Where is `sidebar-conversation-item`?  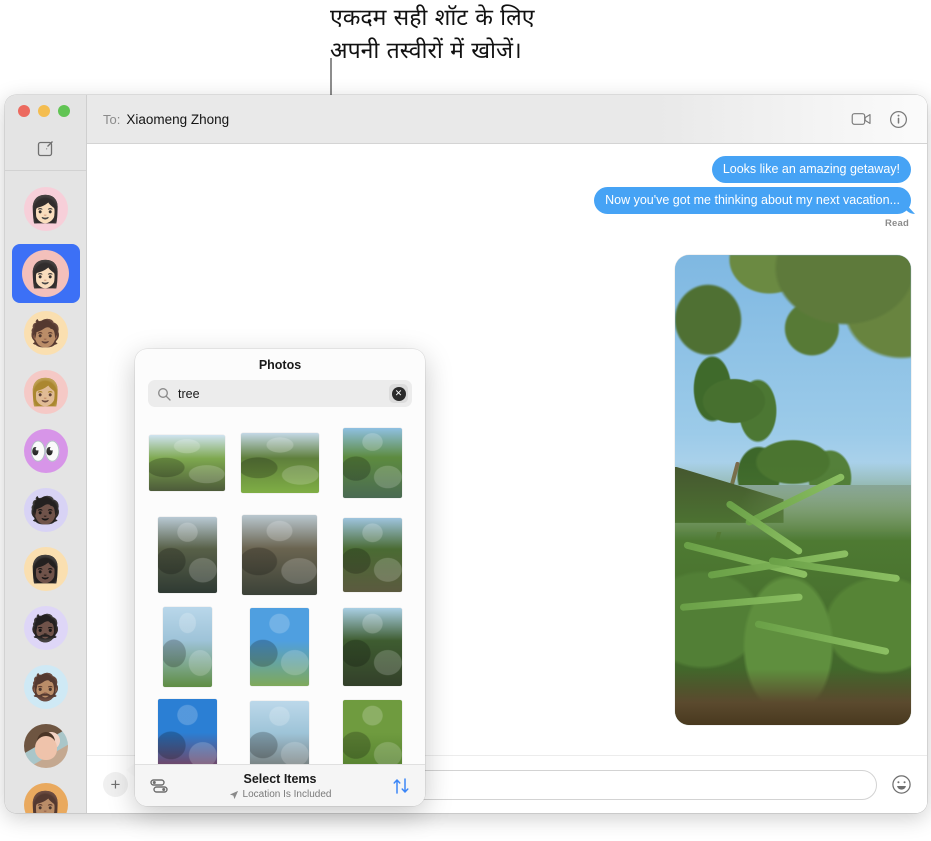 sidebar-conversation-item is located at coordinates (46, 745).